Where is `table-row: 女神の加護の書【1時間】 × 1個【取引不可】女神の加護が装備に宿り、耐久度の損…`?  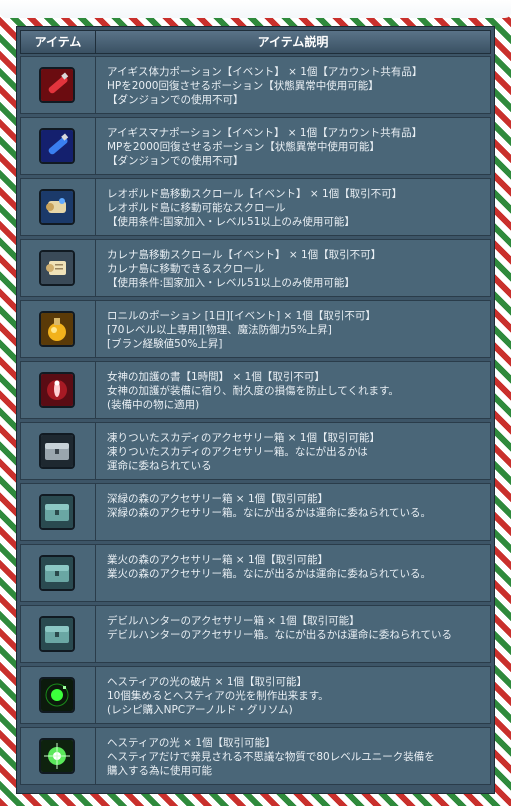
table-row: 女神の加護の書【1時間】 × 1個【取引不可】女神の加護が装備に宿り、耐久度の損… is located at coordinates (255, 390).